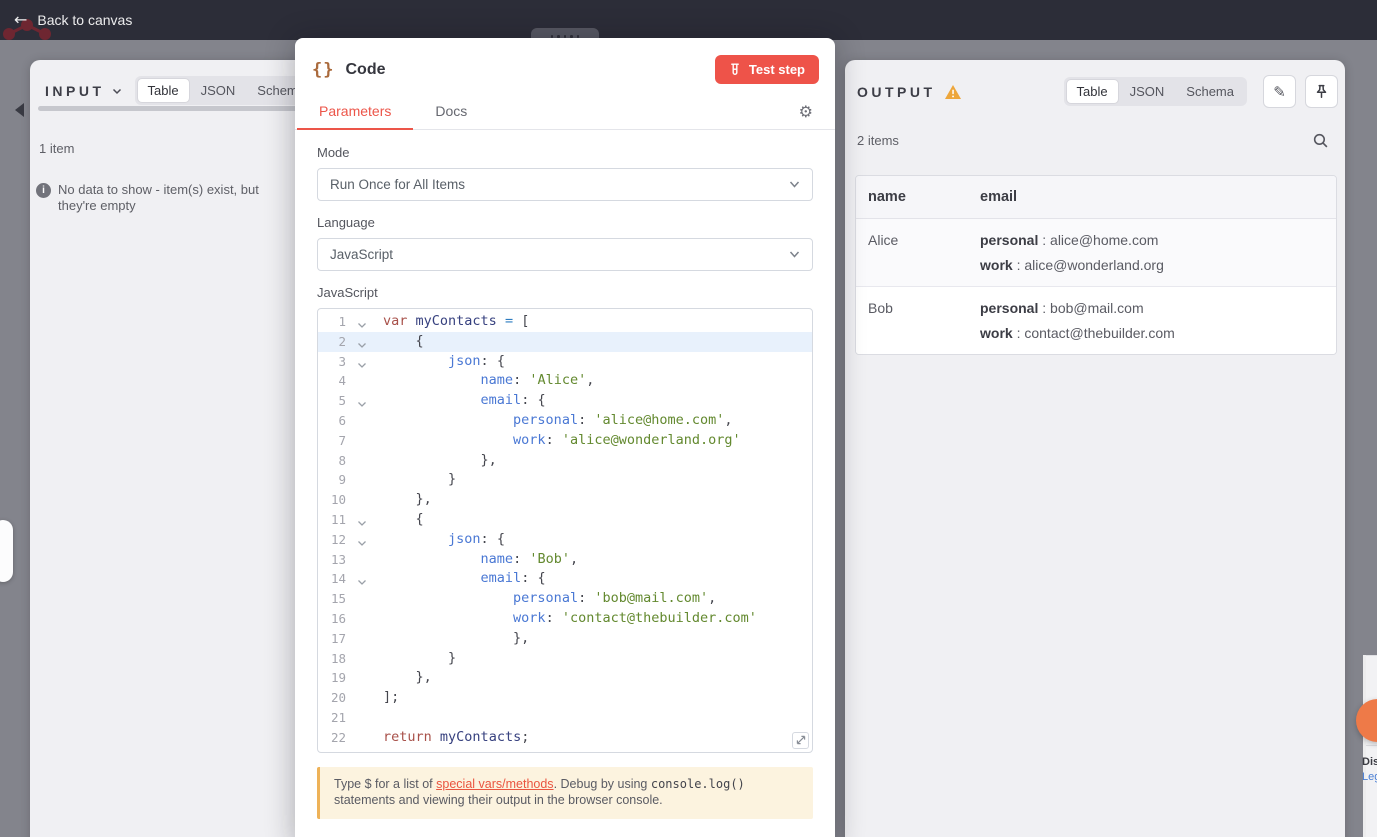  What do you see at coordinates (73, 19) in the screenshot?
I see `back-to-canvas-button: ← Back to canvas` at bounding box center [73, 19].